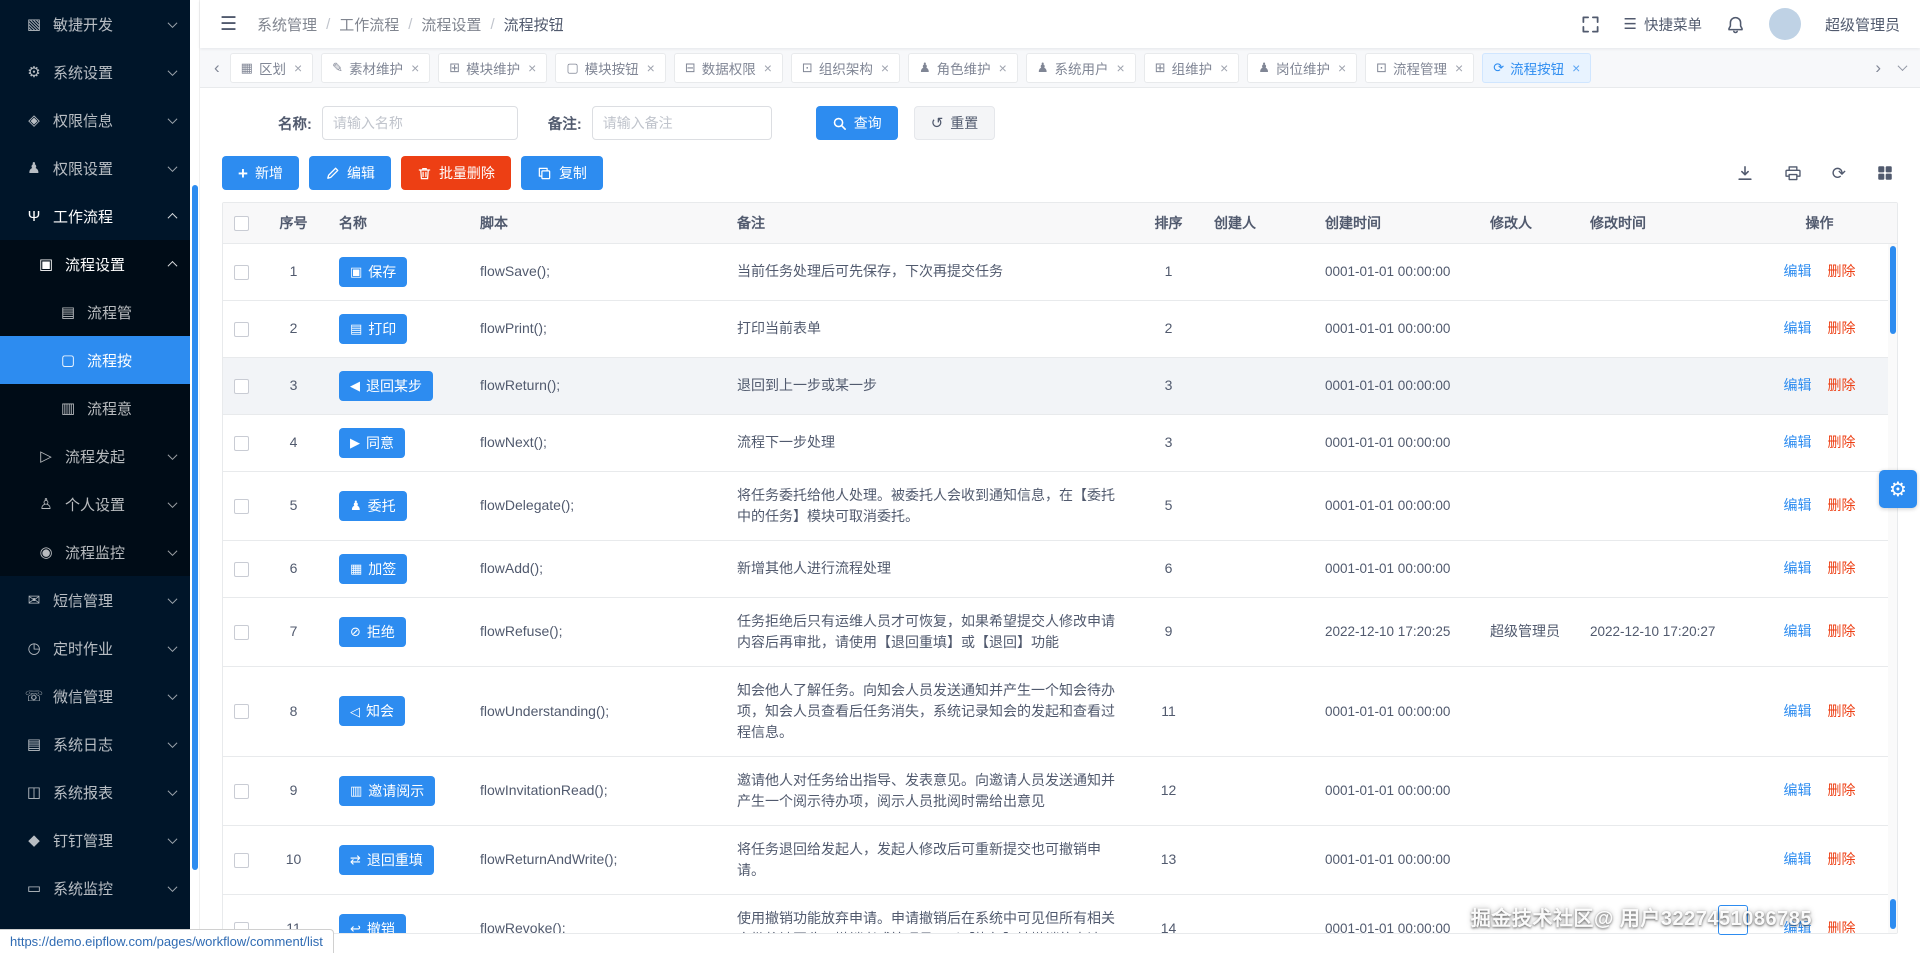 This screenshot has height=953, width=1920. What do you see at coordinates (1735, 24) in the screenshot?
I see `notification-bell-icon` at bounding box center [1735, 24].